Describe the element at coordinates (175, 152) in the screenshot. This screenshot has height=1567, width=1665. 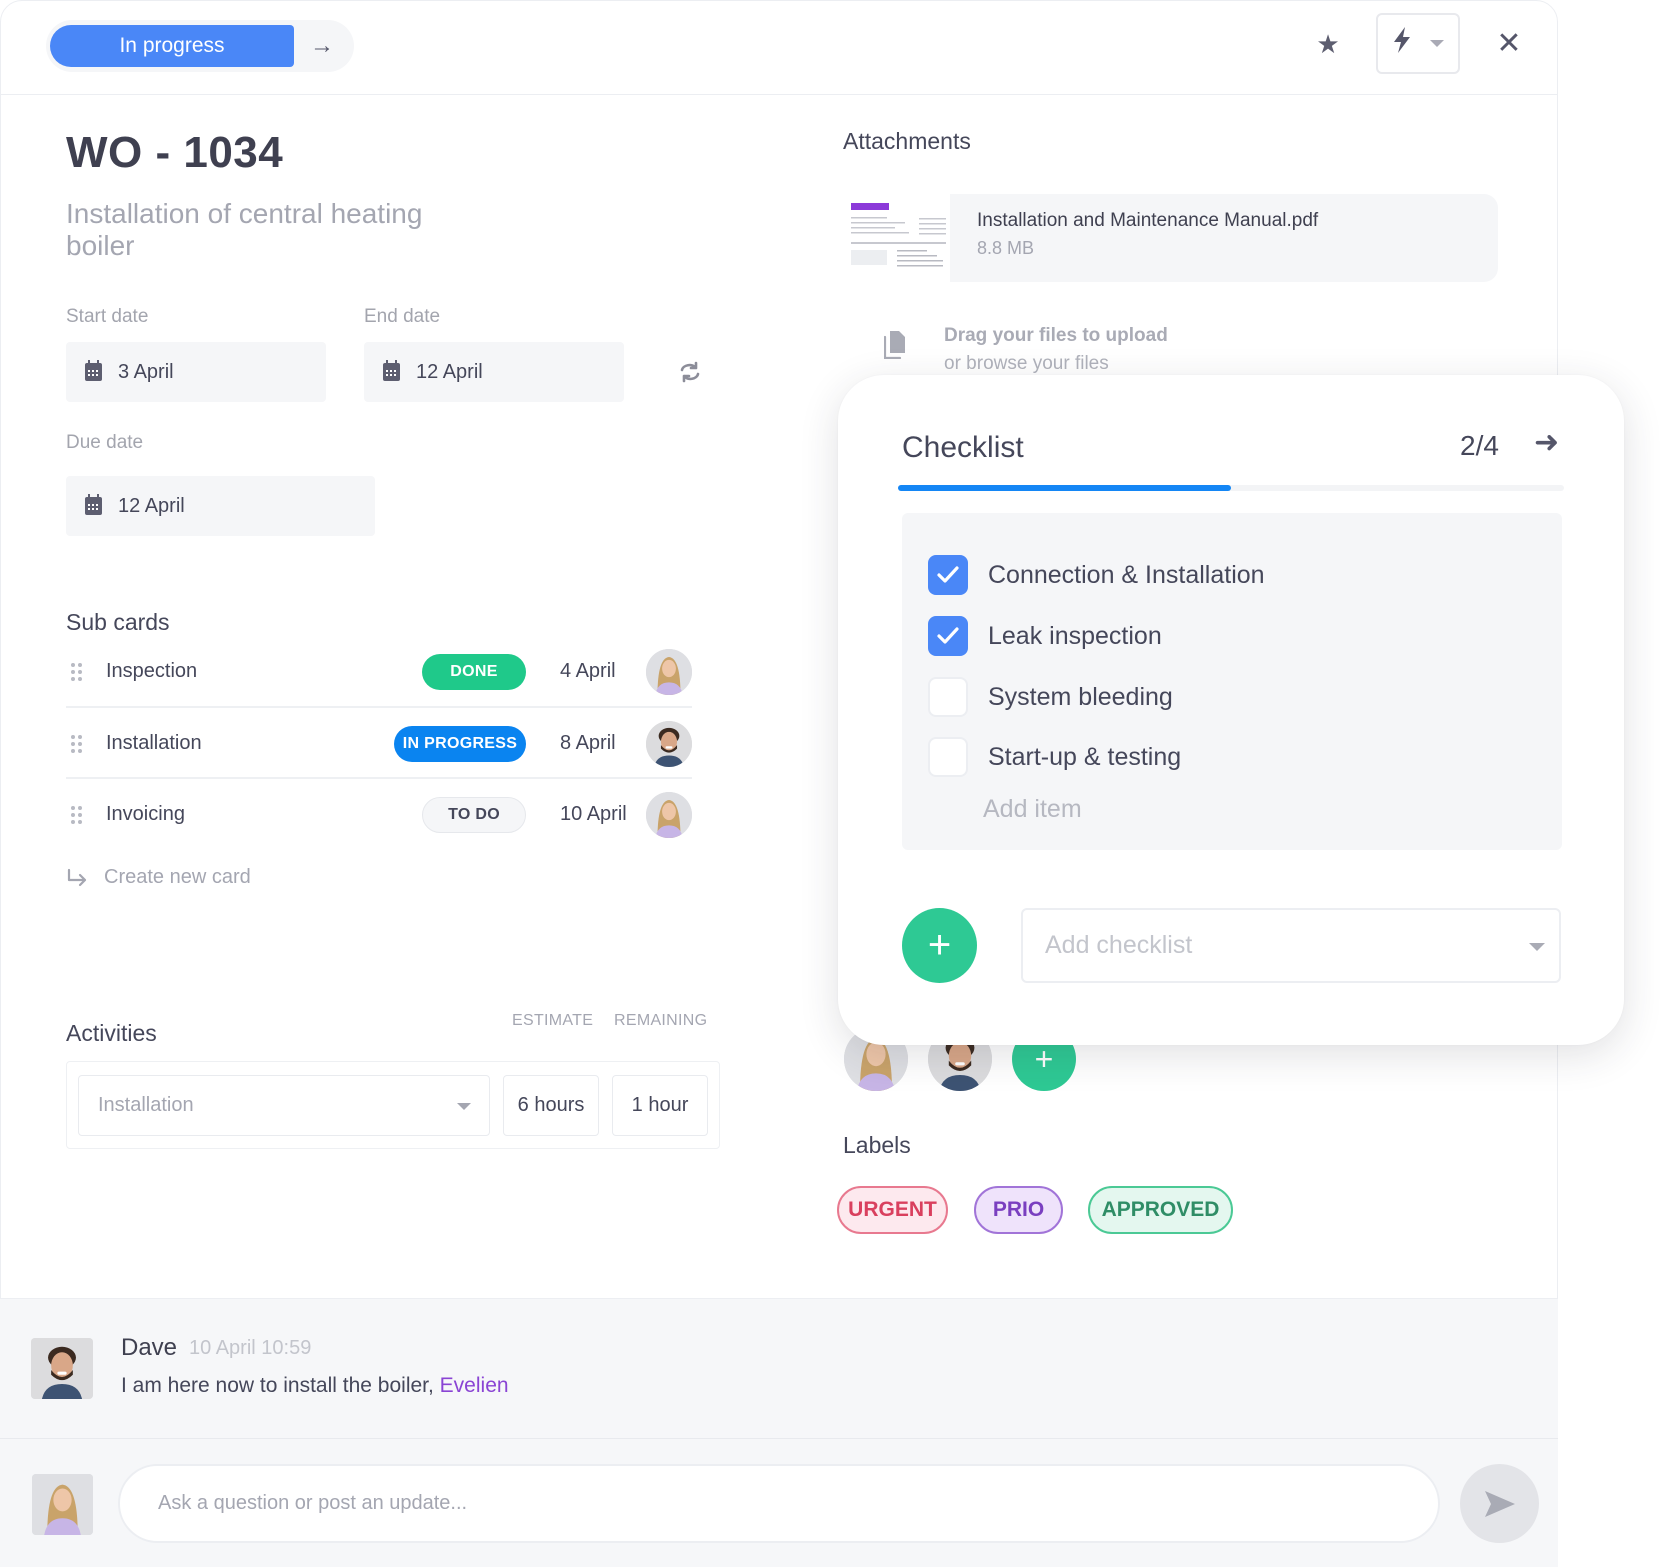
I see `work-order-id: WO - 1034` at that location.